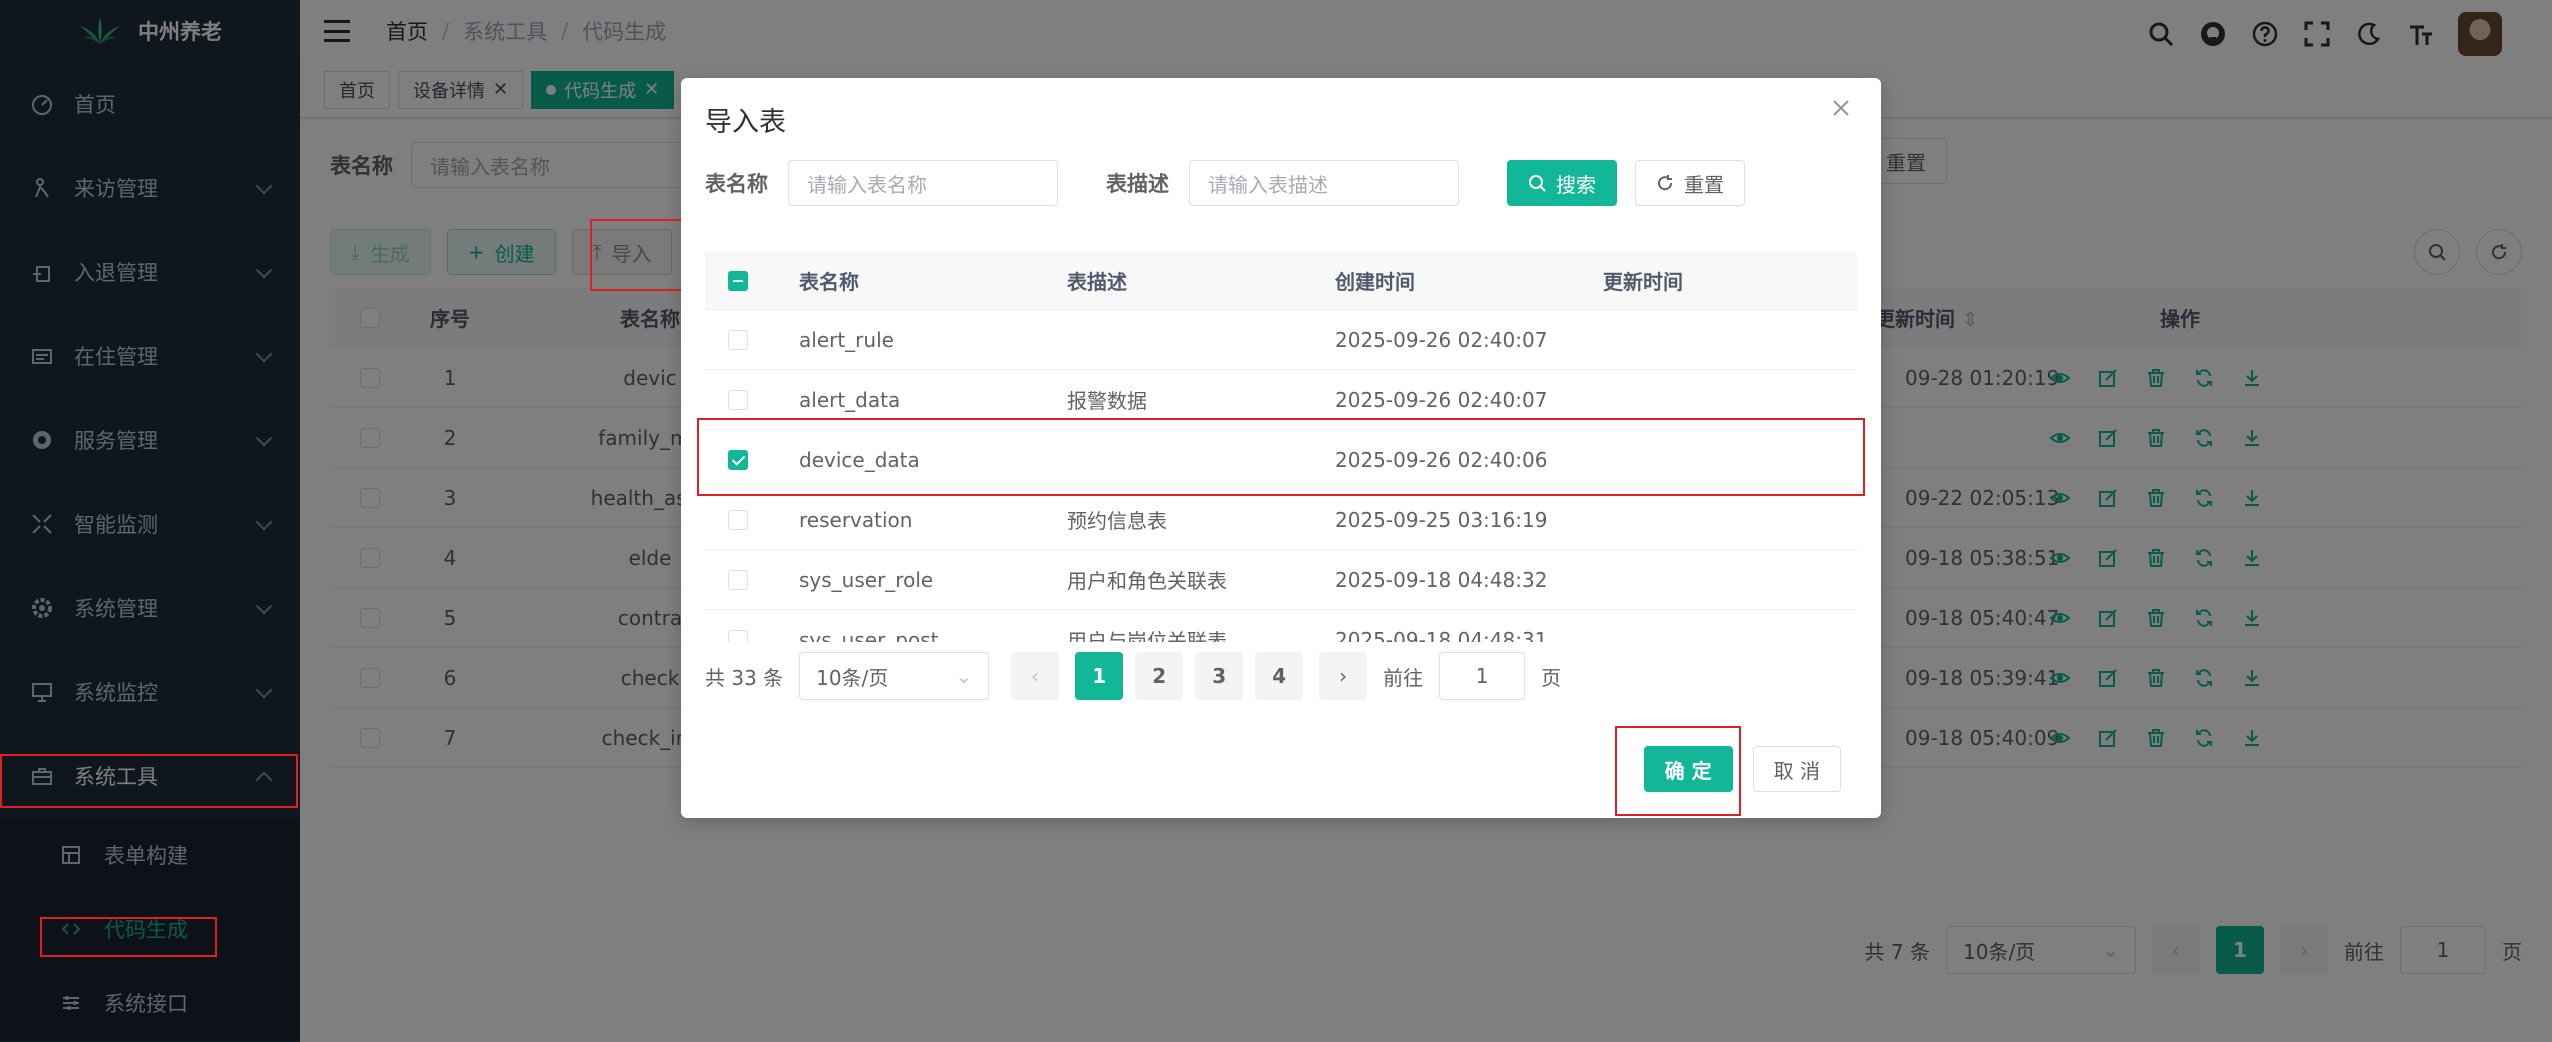 The width and height of the screenshot is (2552, 1042). Describe the element at coordinates (1035, 676) in the screenshot. I see `prev-page-button: ‹` at that location.